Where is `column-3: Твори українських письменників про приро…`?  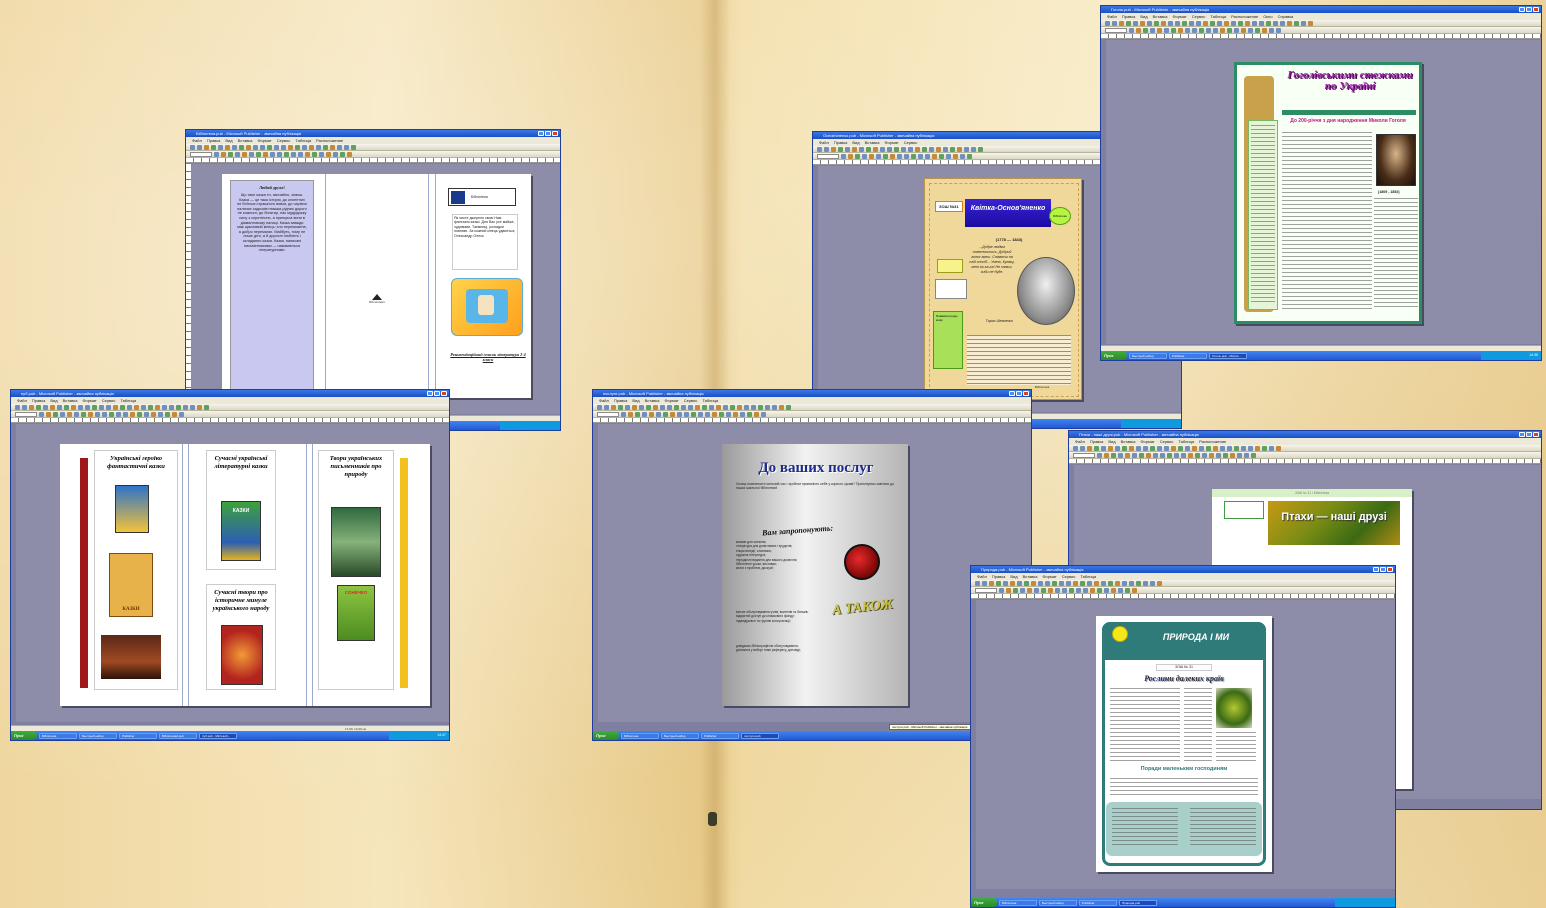 column-3: Твори українських письменників про приро… is located at coordinates (356, 570).